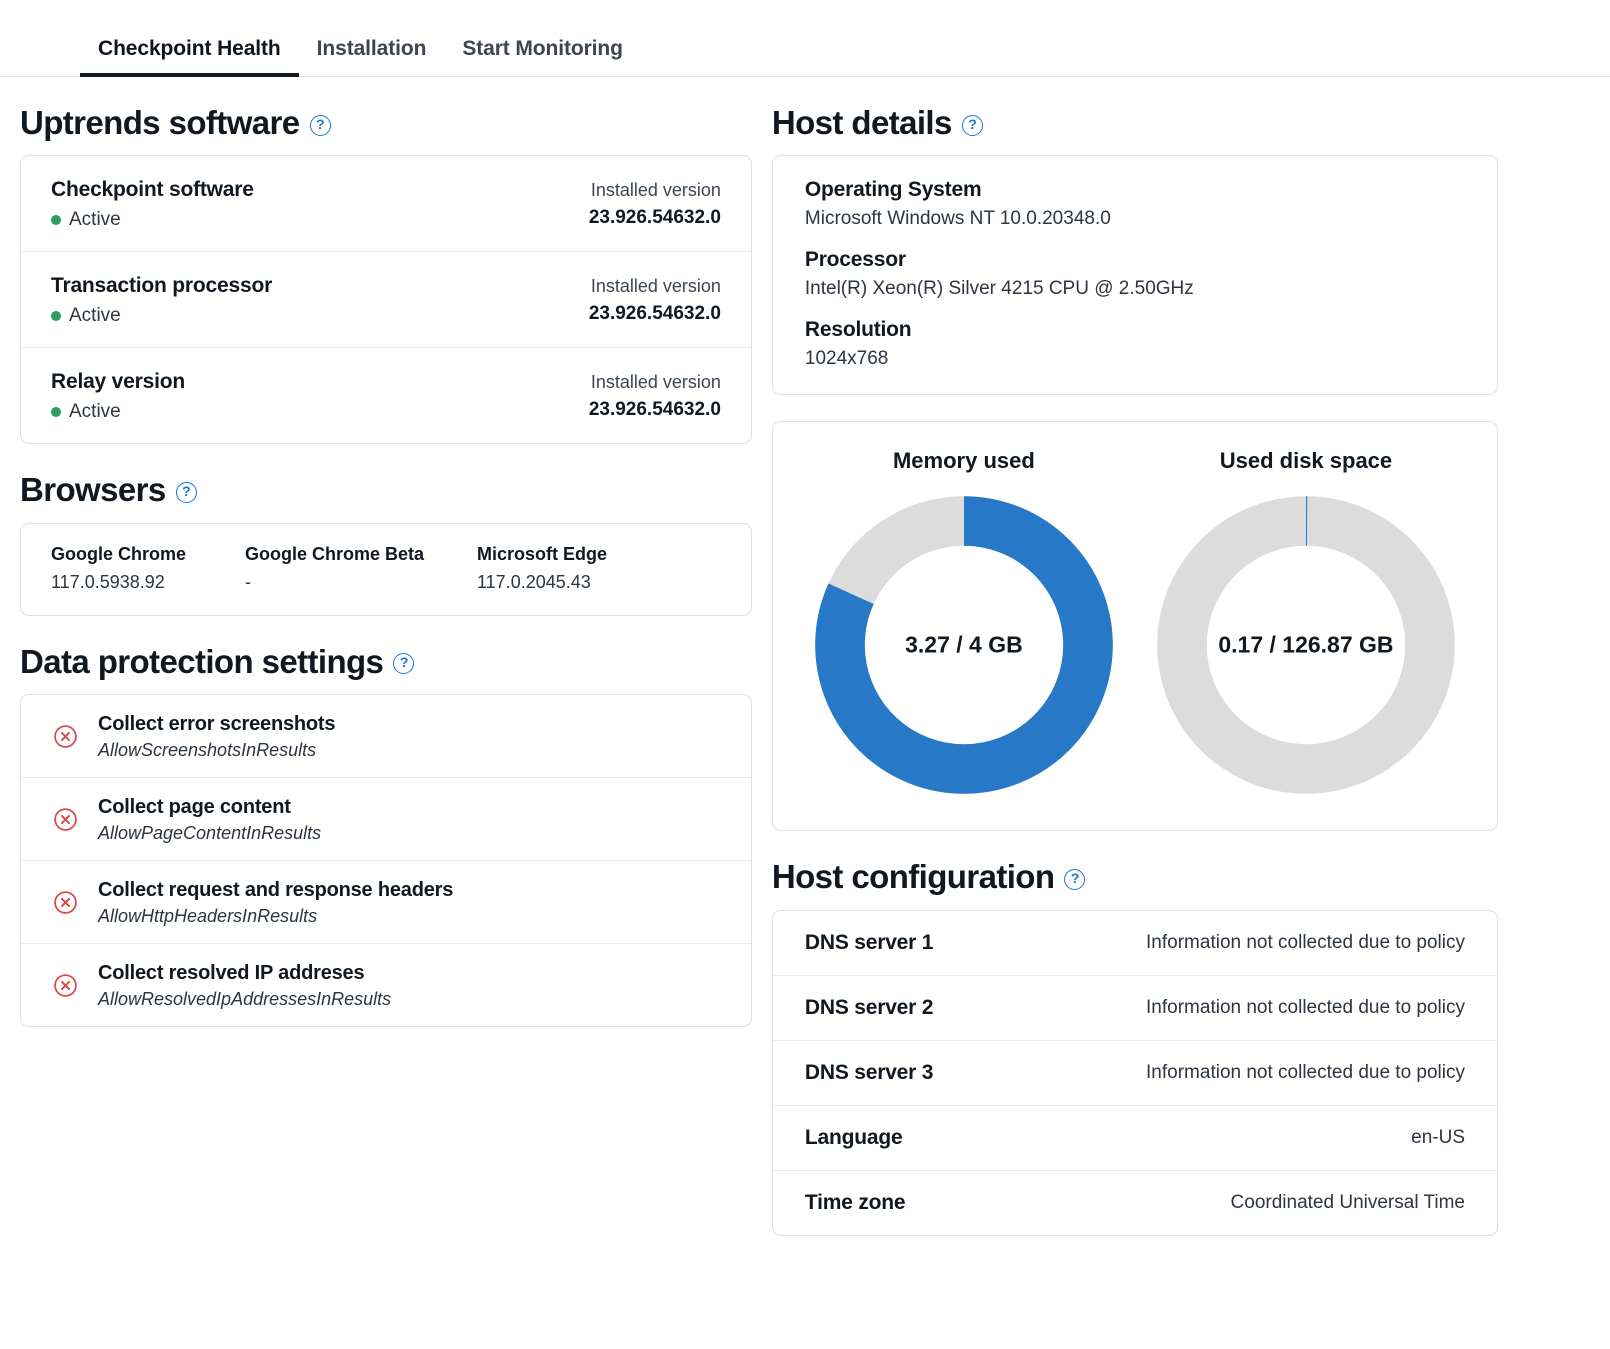 Image resolution: width=1610 pixels, height=1349 pixels. What do you see at coordinates (853, 1137) in the screenshot?
I see `config-label: Language` at bounding box center [853, 1137].